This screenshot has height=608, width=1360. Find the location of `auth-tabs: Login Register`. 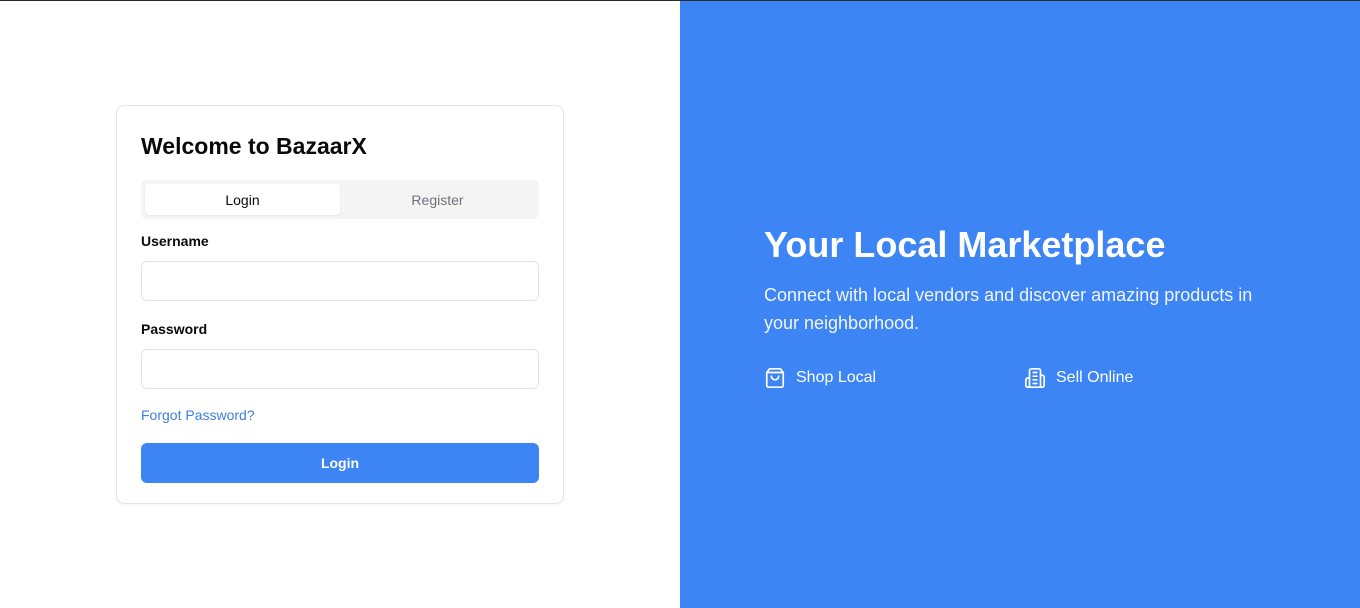

auth-tabs: Login Register is located at coordinates (340, 199).